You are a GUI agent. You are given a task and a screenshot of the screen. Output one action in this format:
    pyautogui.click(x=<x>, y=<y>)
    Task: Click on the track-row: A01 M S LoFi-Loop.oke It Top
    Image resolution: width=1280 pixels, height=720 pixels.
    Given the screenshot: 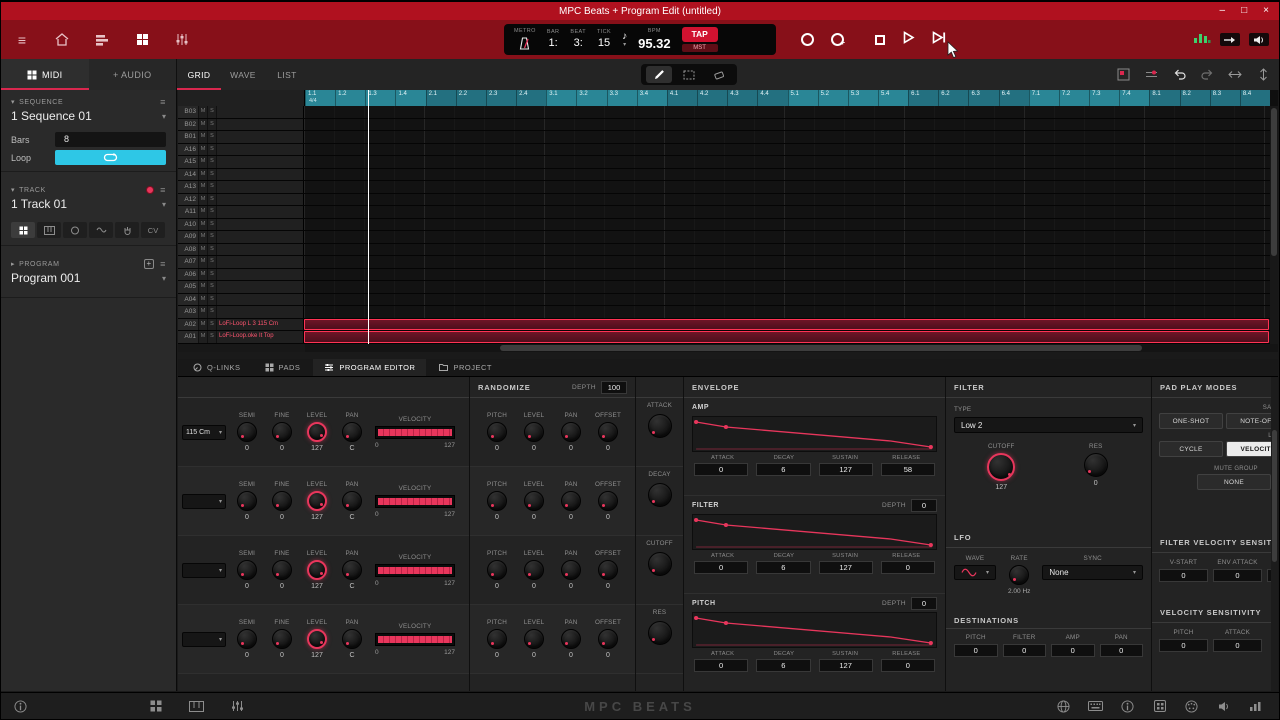 What is the action you would take?
    pyautogui.click(x=728, y=337)
    